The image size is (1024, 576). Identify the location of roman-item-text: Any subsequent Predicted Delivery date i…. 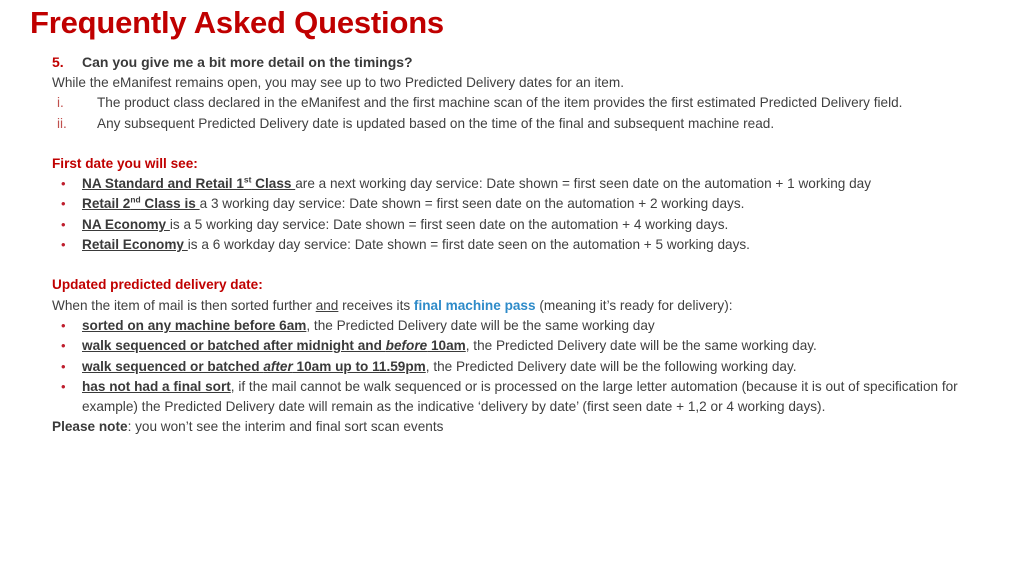
(436, 123).